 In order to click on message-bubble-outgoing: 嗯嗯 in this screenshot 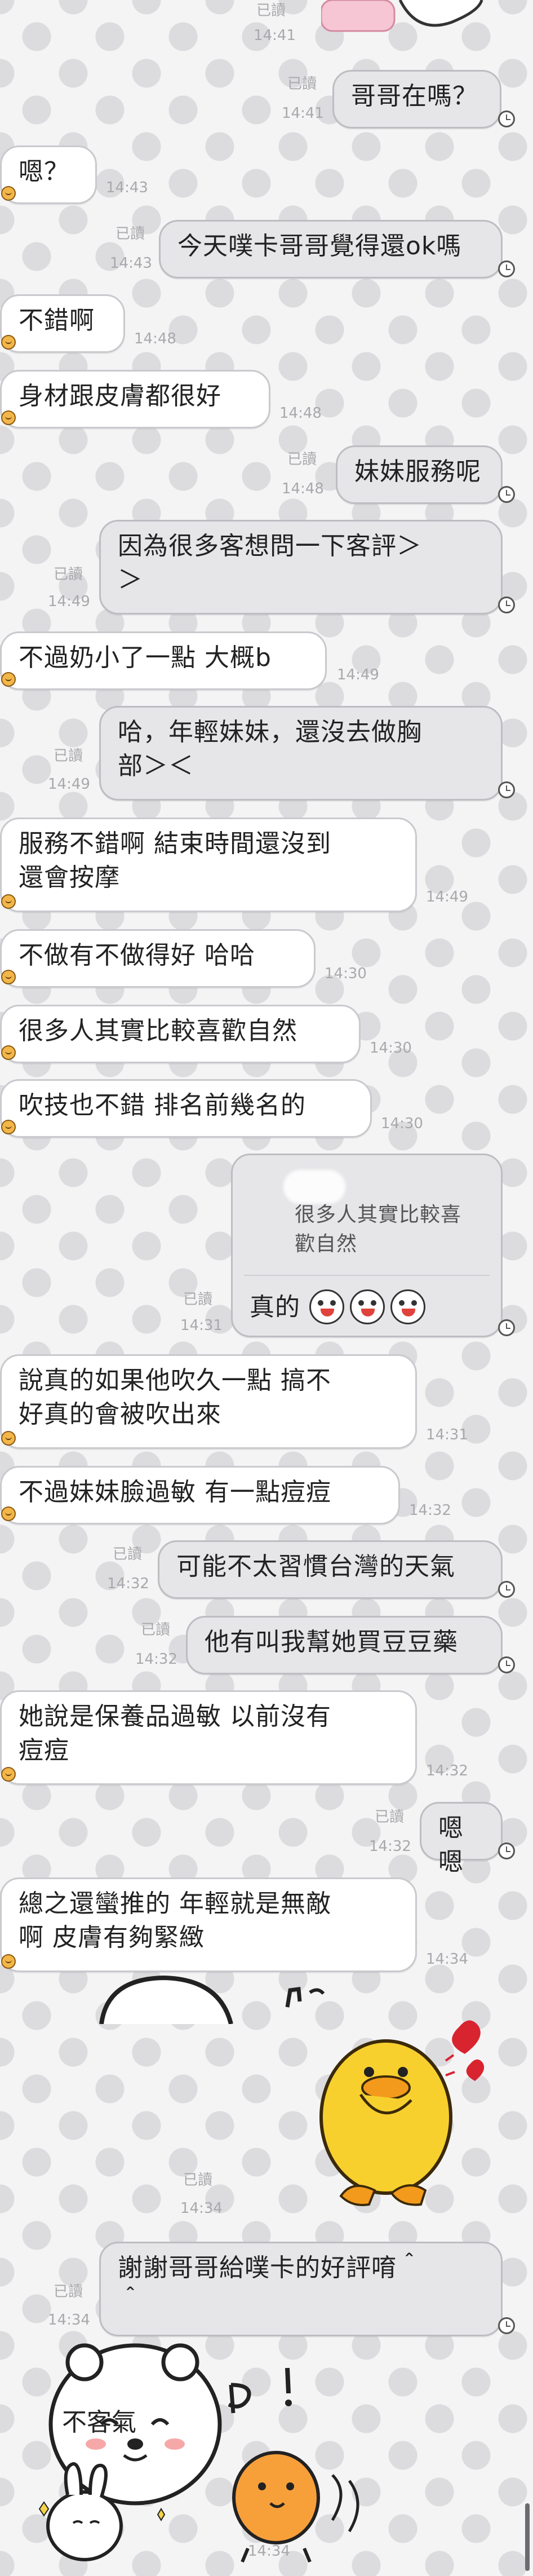, I will do `click(462, 1839)`.